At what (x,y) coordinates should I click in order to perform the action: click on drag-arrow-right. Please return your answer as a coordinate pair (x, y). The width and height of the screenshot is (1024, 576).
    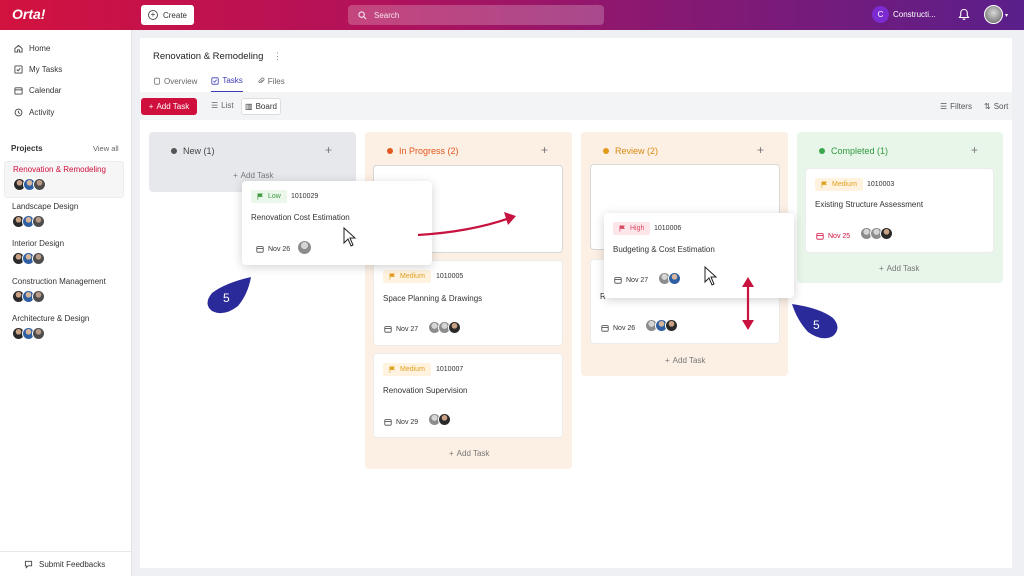
    Looking at the image, I should click on (464, 226).